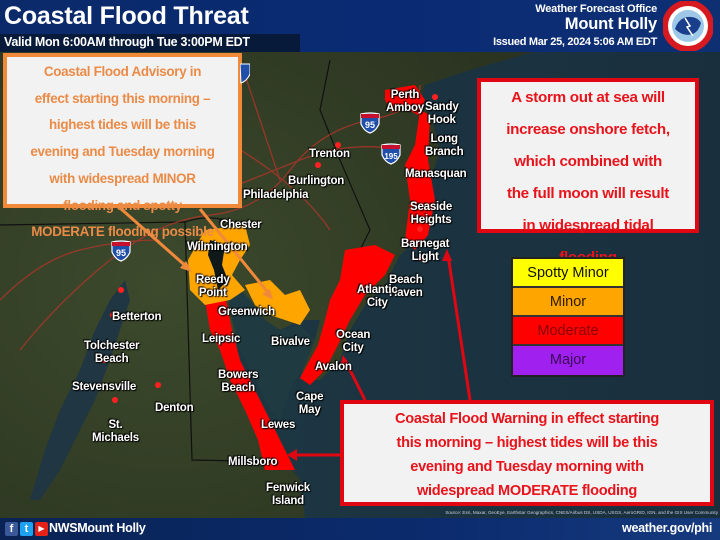  I want to click on legend-item-major: Major, so click(568, 360).